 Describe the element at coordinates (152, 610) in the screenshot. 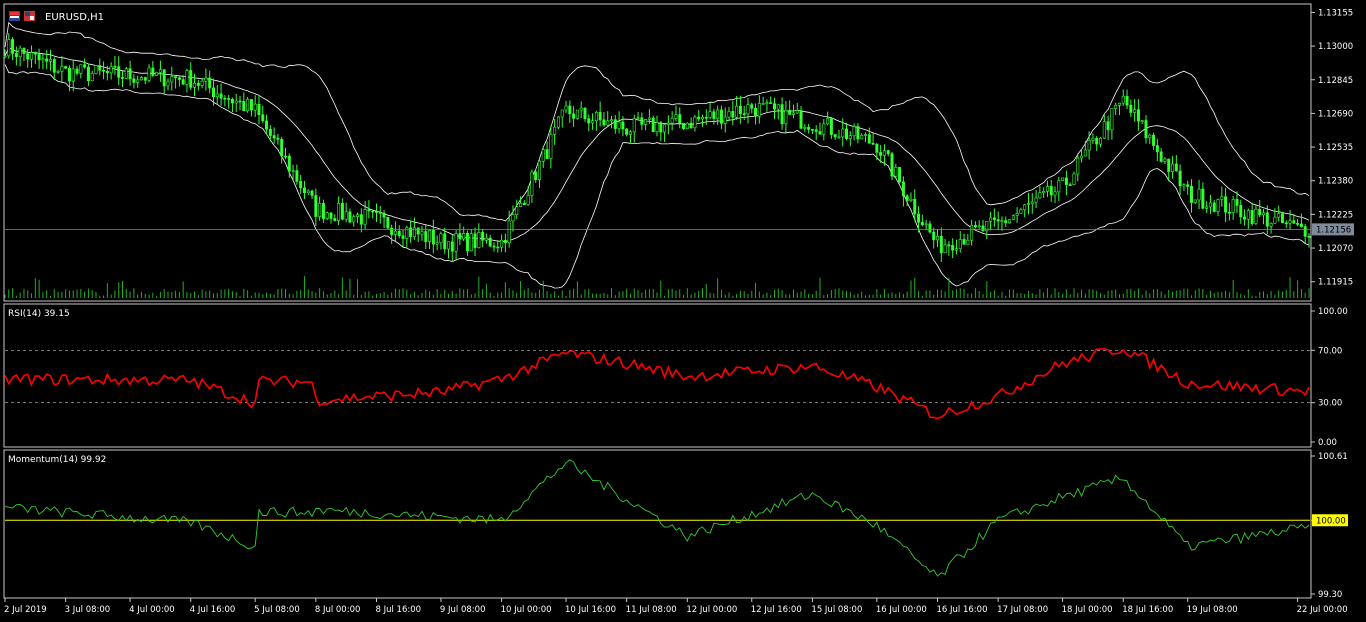

I see `time-tick-label: 4 Jul 00:00` at that location.